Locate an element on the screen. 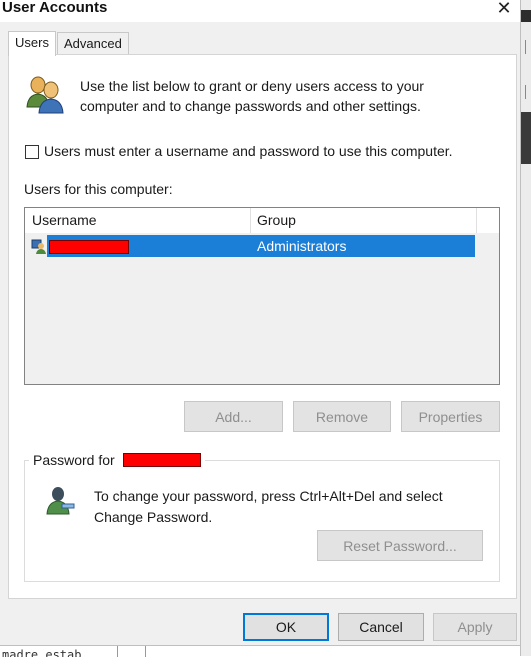 Image resolution: width=531 pixels, height=657 pixels. list-header: Username Group is located at coordinates (262, 220).